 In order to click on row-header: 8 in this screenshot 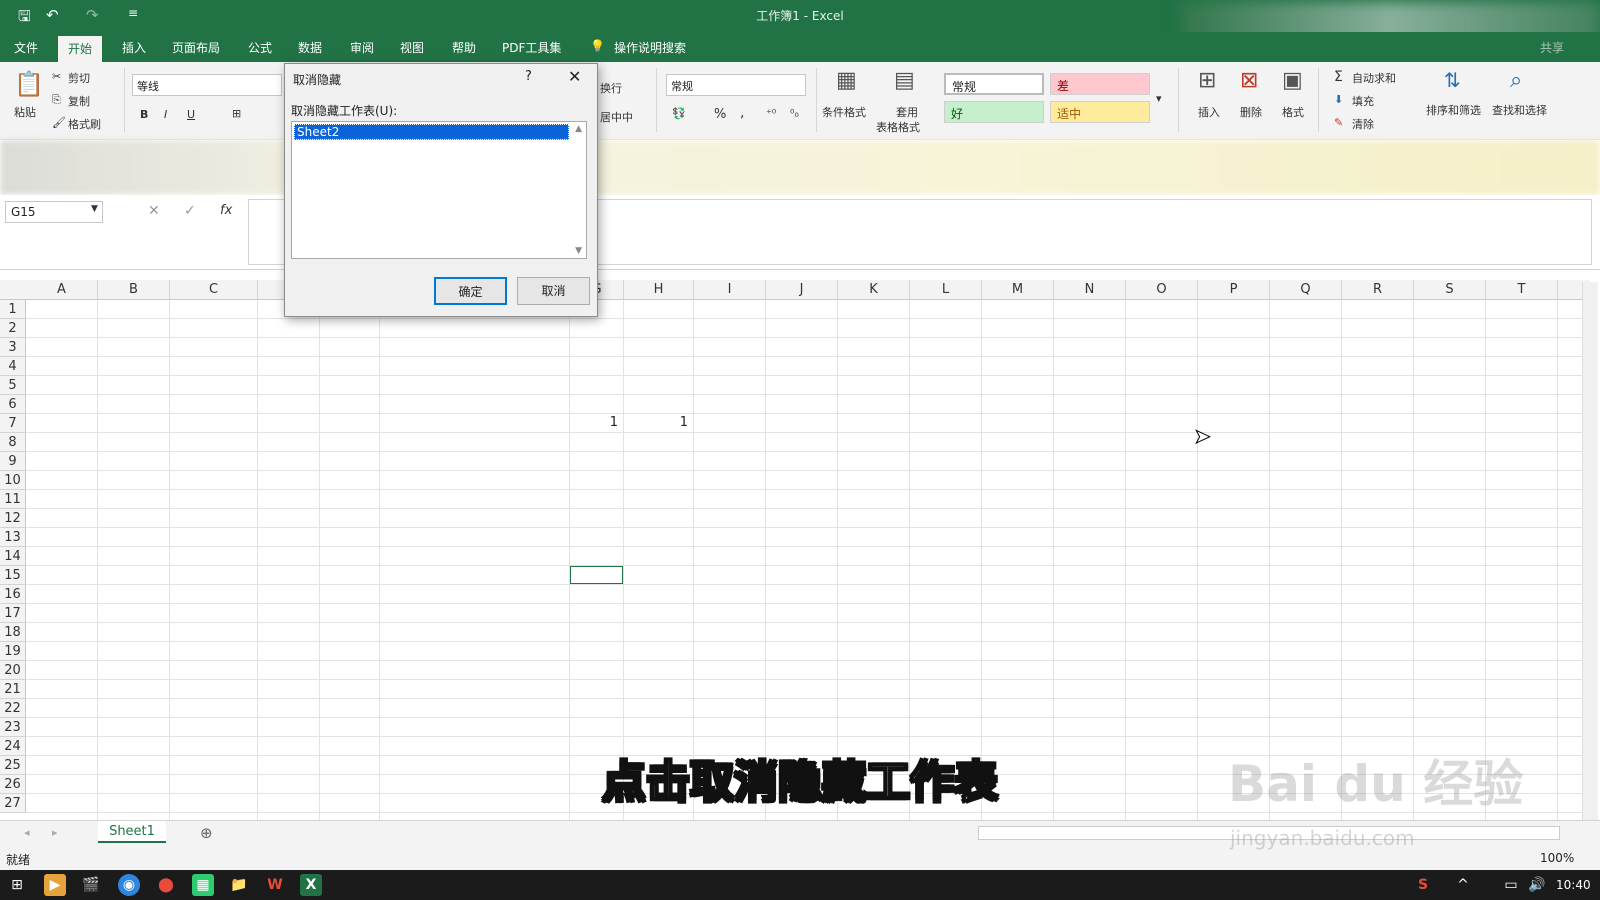, I will do `click(13, 442)`.